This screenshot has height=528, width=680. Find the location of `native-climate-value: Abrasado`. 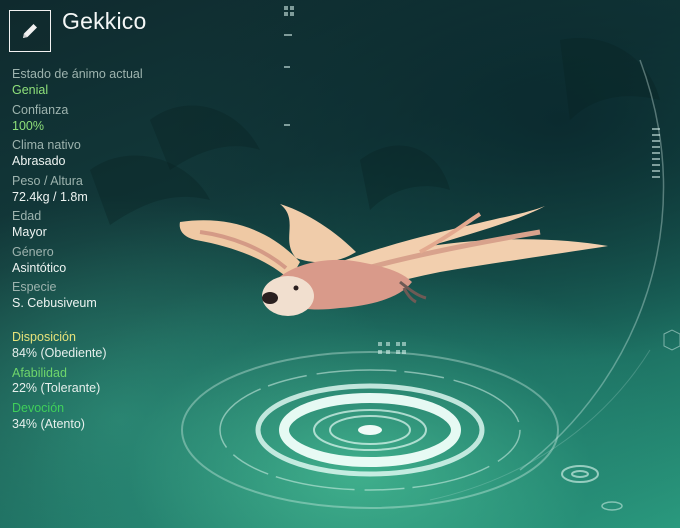

native-climate-value: Abrasado is located at coordinates (39, 161).